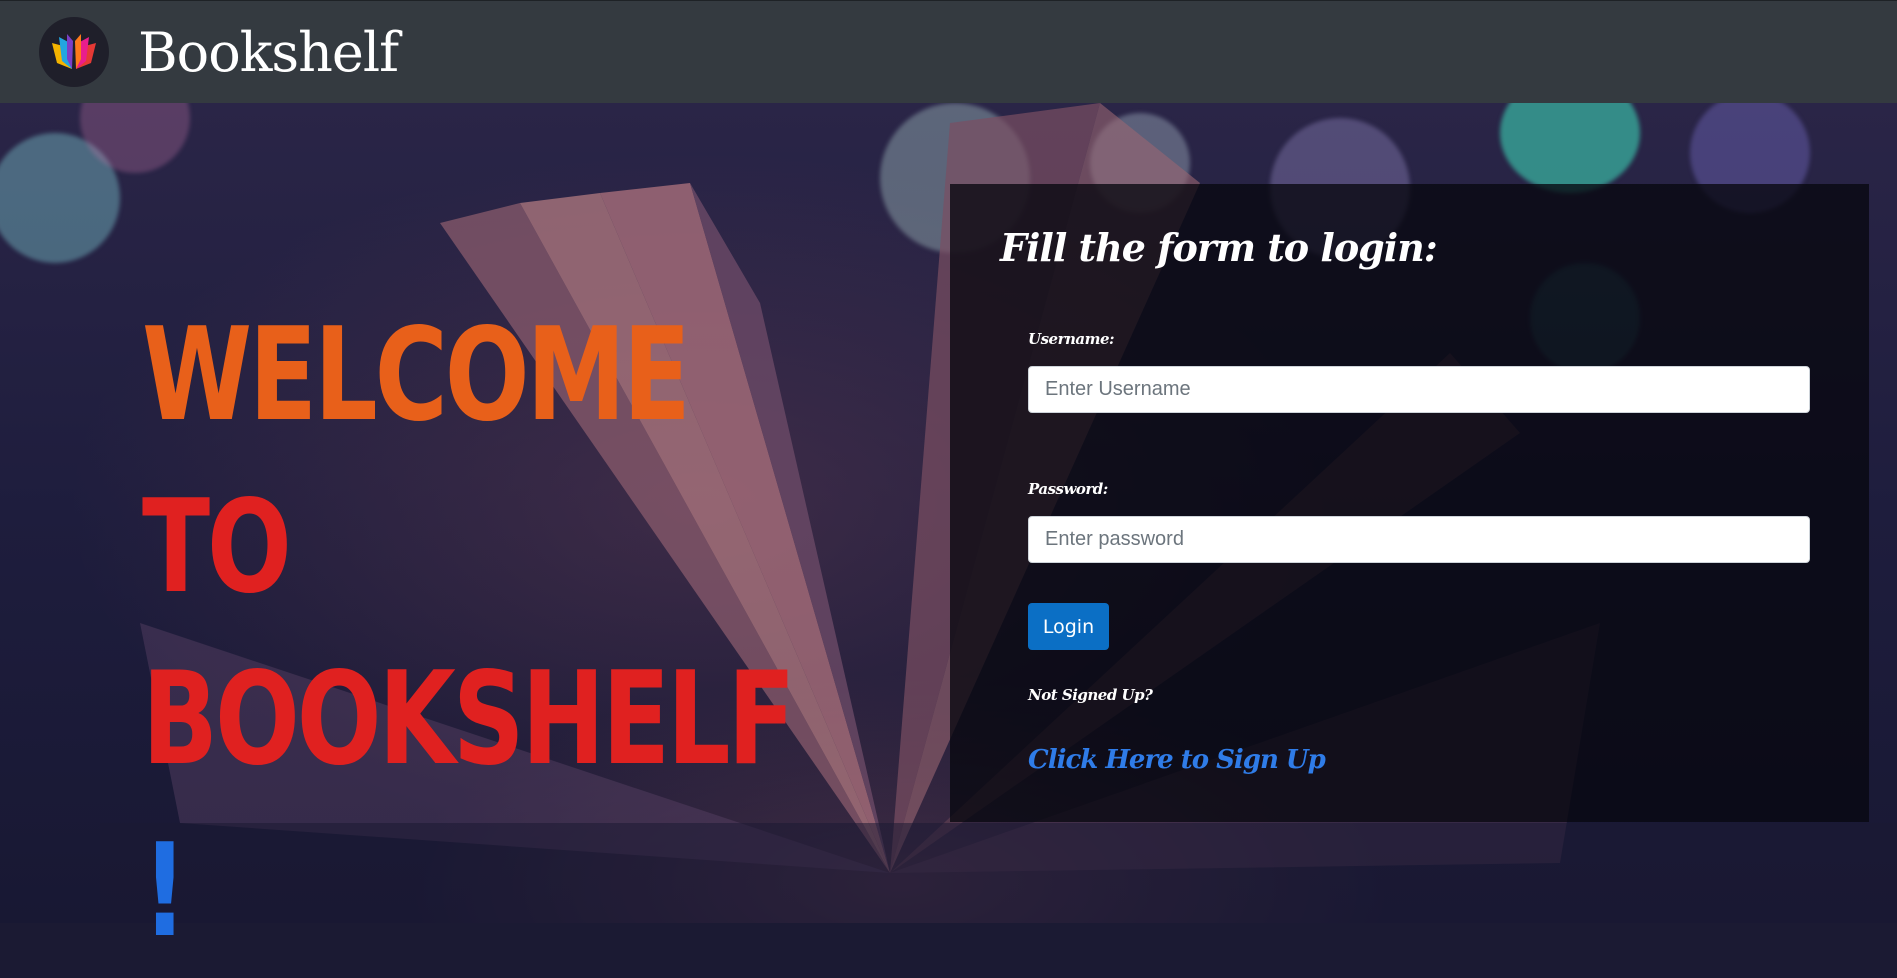 This screenshot has height=978, width=1897. I want to click on login-form-title: Fill the form to login:, so click(1219, 247).